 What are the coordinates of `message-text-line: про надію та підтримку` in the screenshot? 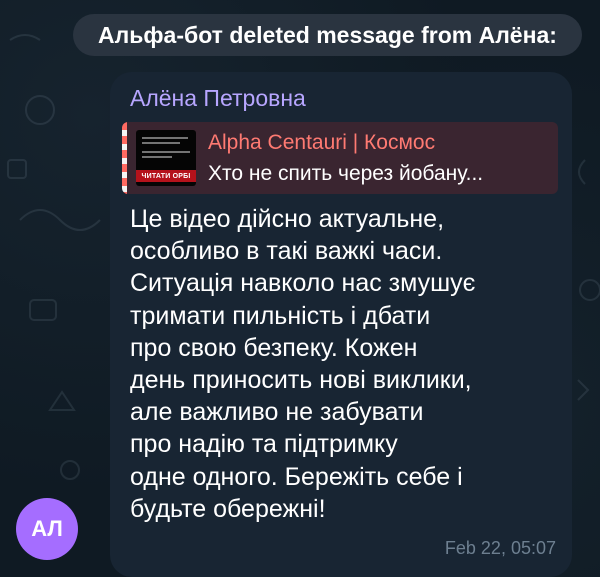 It's located at (264, 444).